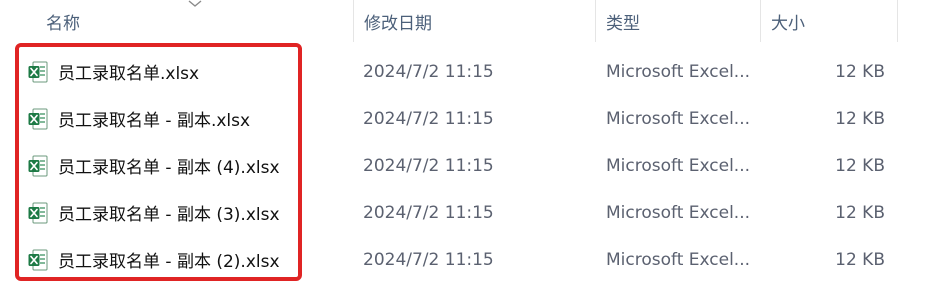 This screenshot has height=298, width=930. What do you see at coordinates (169, 212) in the screenshot?
I see `file-name: 员工录取名单 - 副本 (3).xlsx` at bounding box center [169, 212].